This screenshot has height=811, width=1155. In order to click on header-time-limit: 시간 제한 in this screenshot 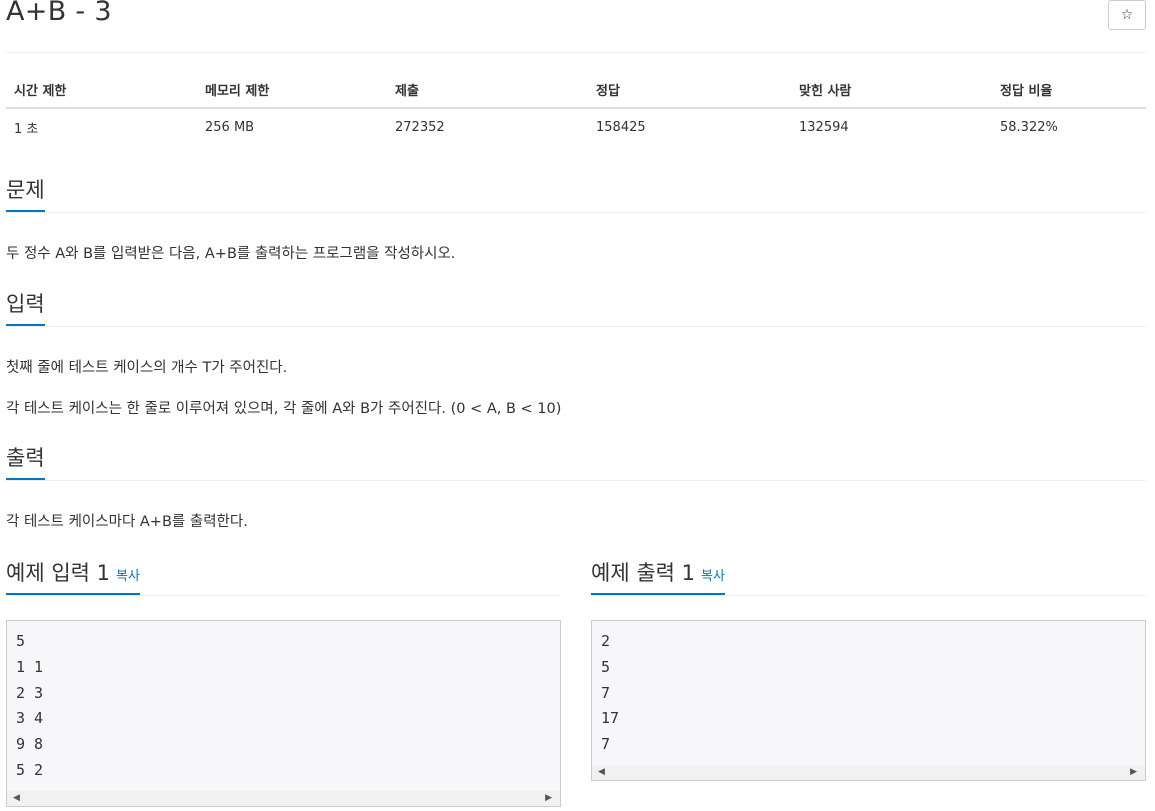, I will do `click(101, 90)`.